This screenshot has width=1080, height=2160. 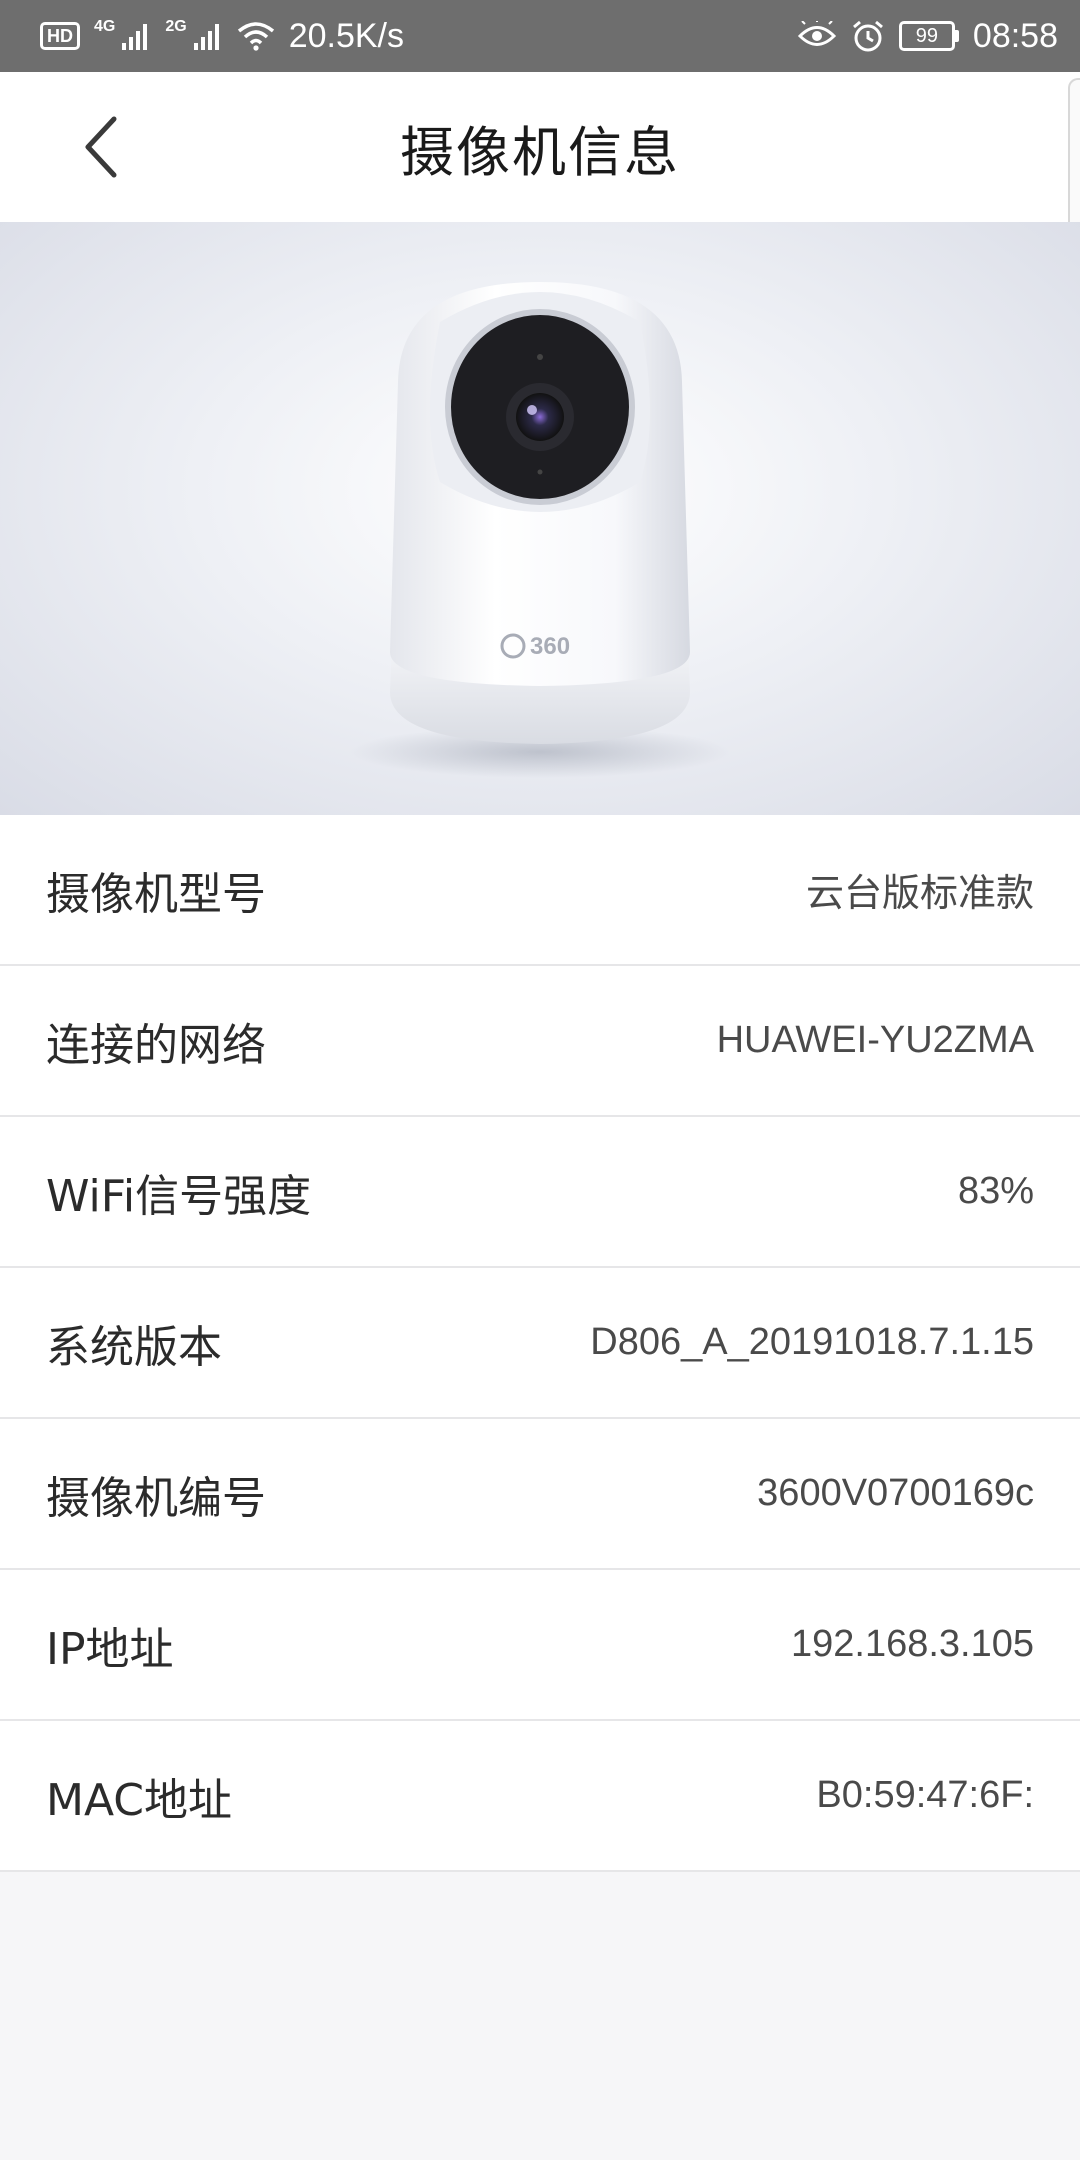 I want to click on info-value: 3600V0700169c, so click(x=895, y=1493).